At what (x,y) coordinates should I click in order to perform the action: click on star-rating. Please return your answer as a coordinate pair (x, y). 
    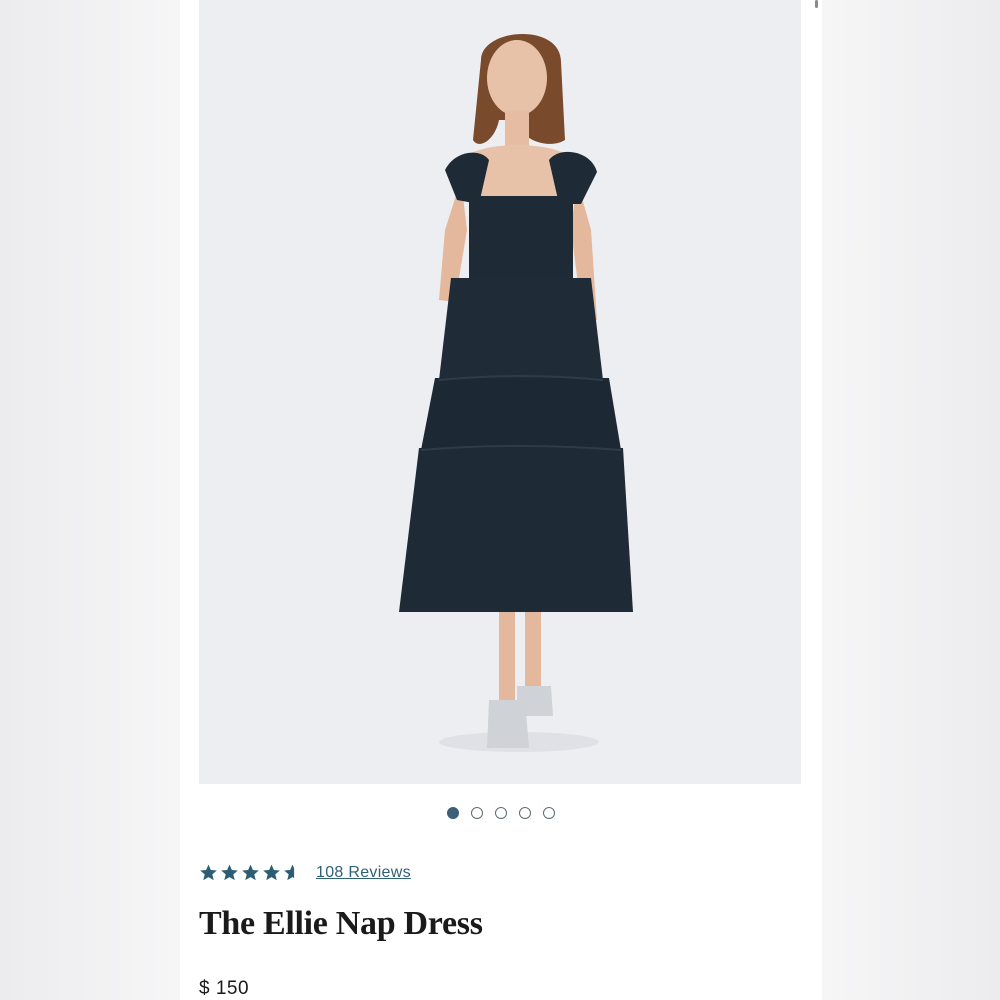
    Looking at the image, I should click on (250, 872).